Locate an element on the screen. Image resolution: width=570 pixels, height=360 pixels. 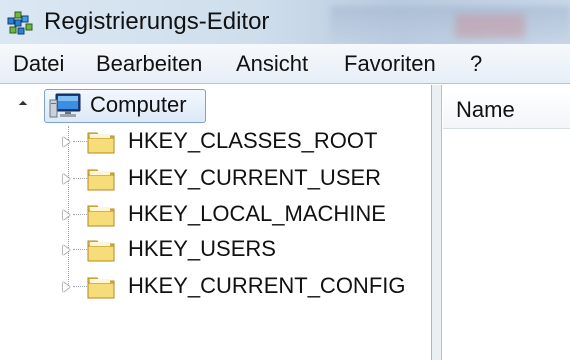
tree-item-hkey-current-config: HKEY_CURRENT_CONFIG is located at coordinates (243, 287).